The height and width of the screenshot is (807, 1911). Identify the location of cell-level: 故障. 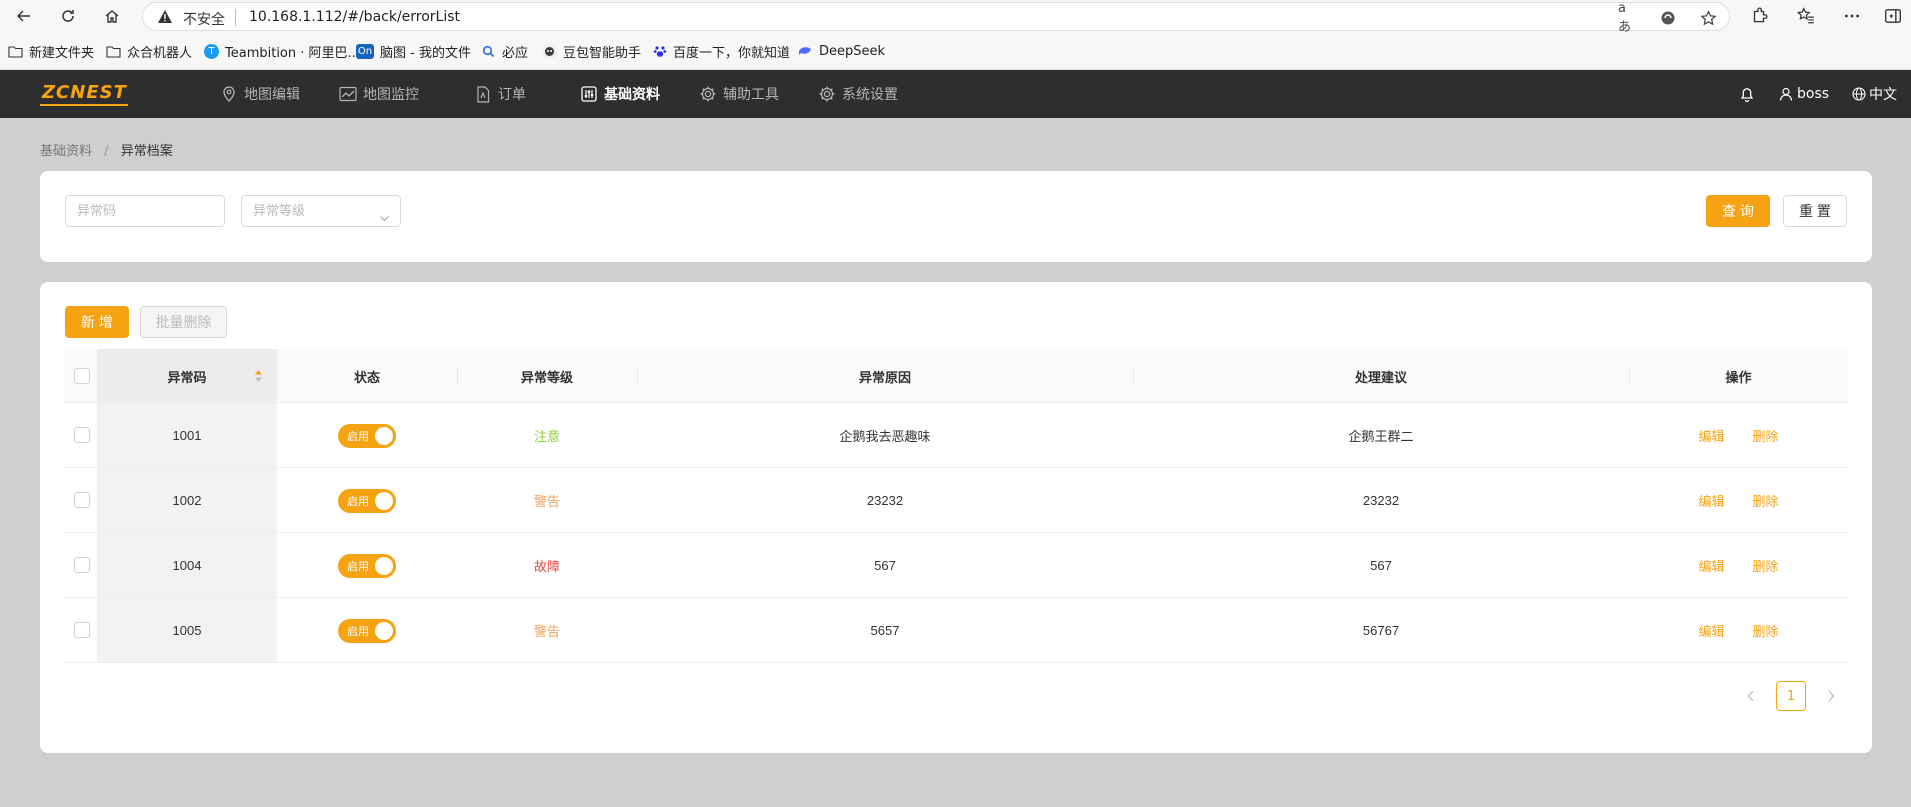
(546, 566).